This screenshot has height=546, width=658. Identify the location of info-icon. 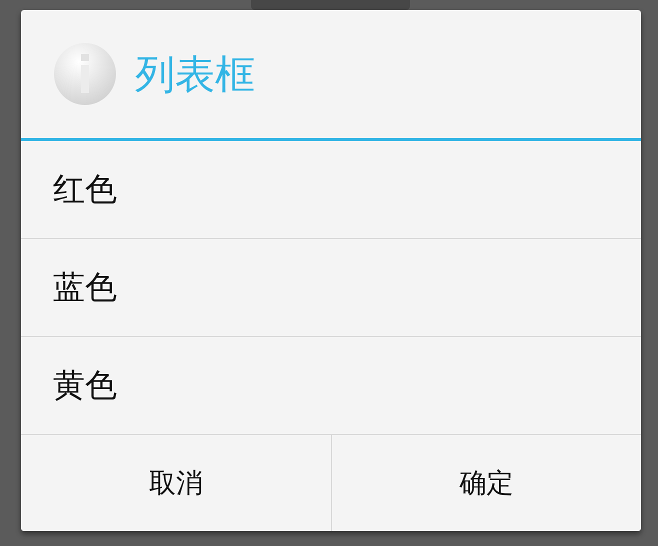
(85, 74).